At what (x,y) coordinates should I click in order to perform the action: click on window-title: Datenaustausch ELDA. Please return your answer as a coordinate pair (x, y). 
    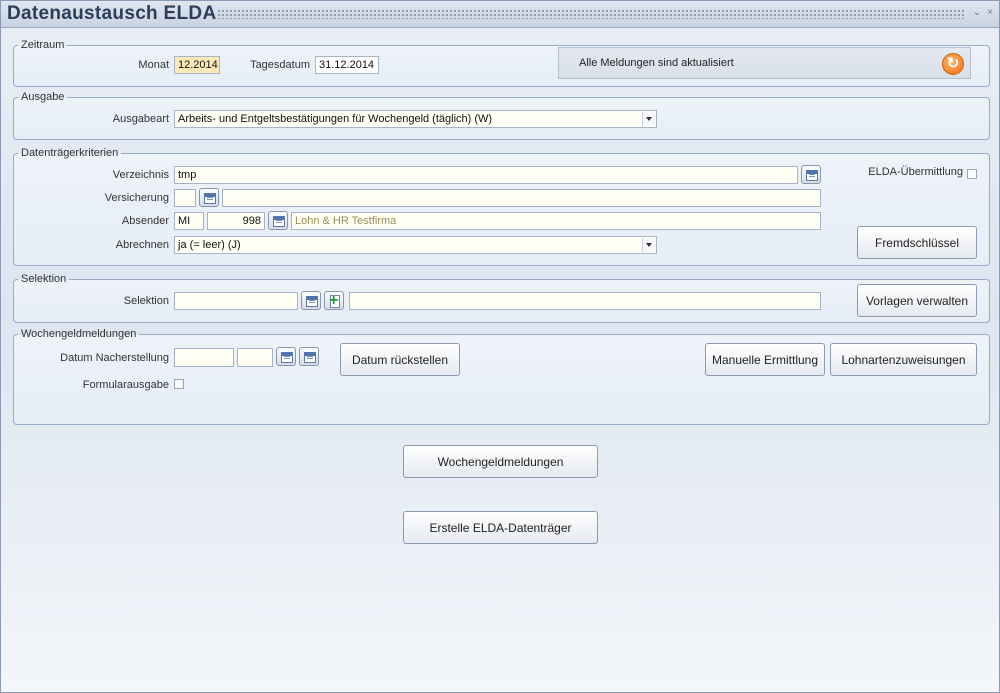
    Looking at the image, I should click on (112, 13).